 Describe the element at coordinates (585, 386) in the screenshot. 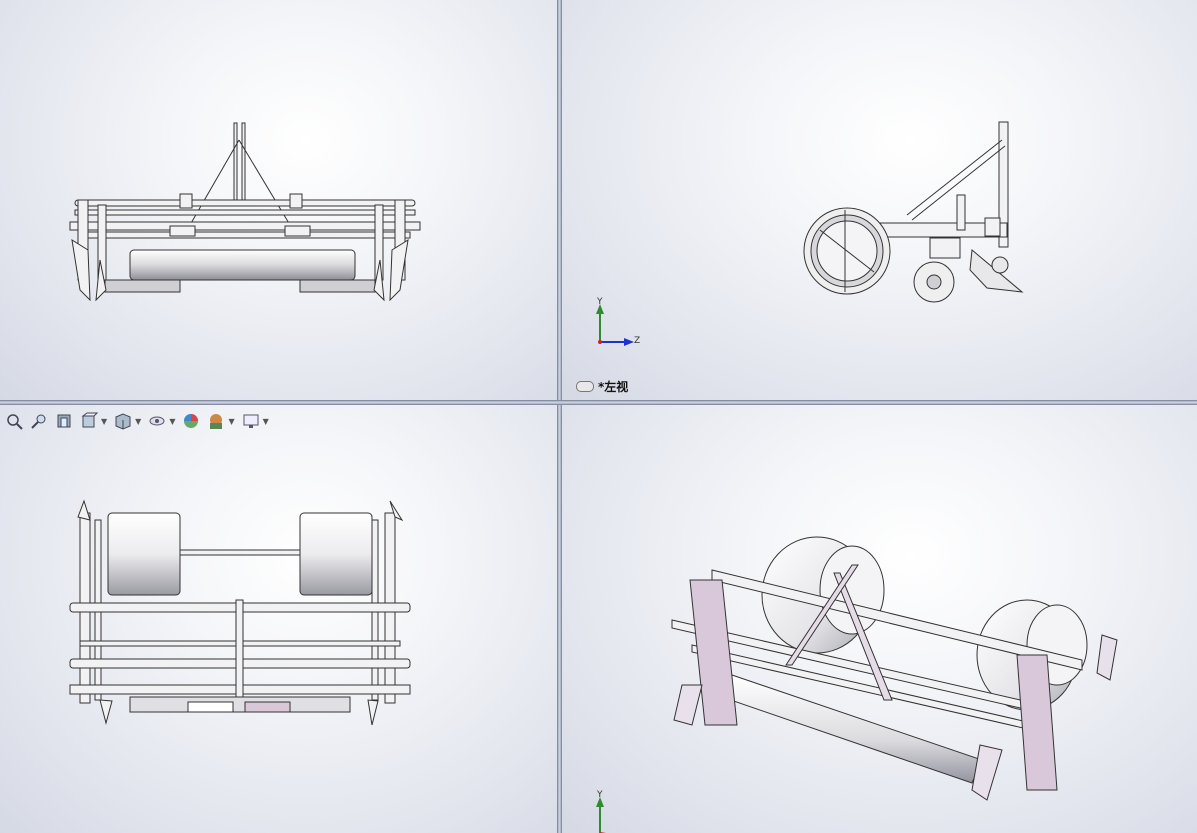

I see `link-views-icon` at that location.